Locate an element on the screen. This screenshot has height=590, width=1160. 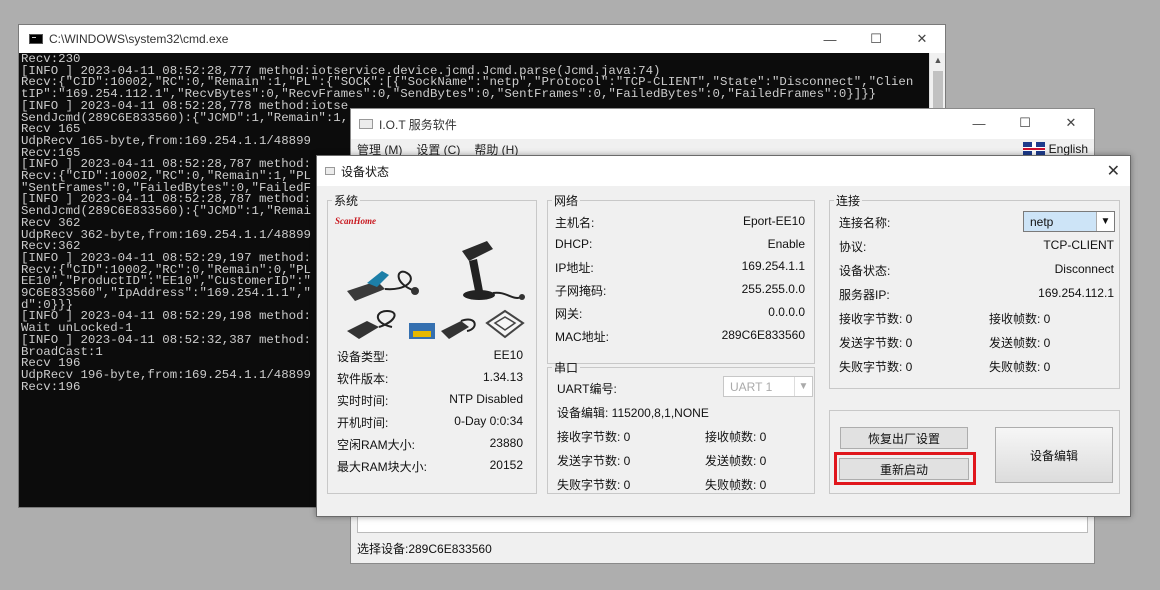
network-field-value: Enable is located at coordinates (786, 243).